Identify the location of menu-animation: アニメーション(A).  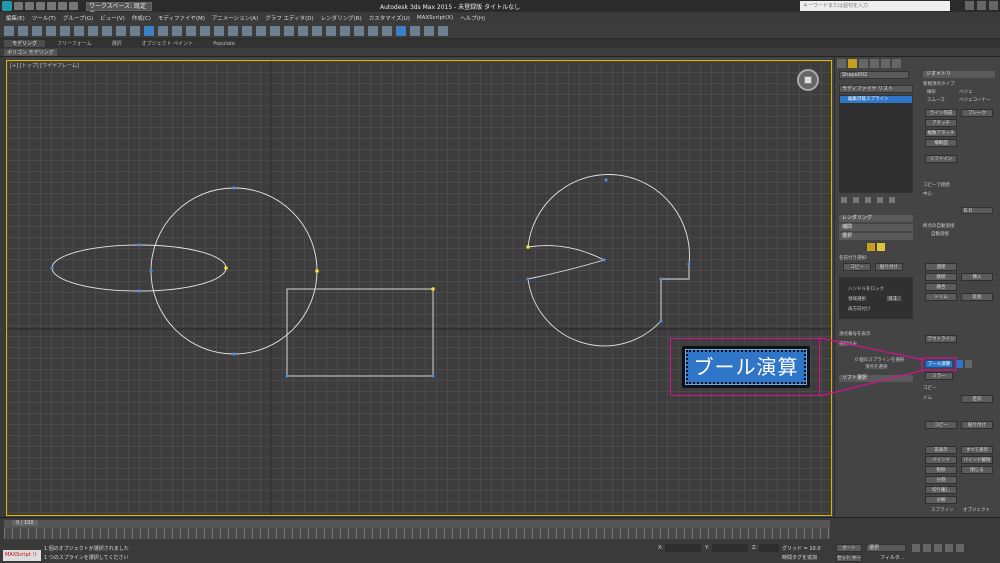
(235, 18).